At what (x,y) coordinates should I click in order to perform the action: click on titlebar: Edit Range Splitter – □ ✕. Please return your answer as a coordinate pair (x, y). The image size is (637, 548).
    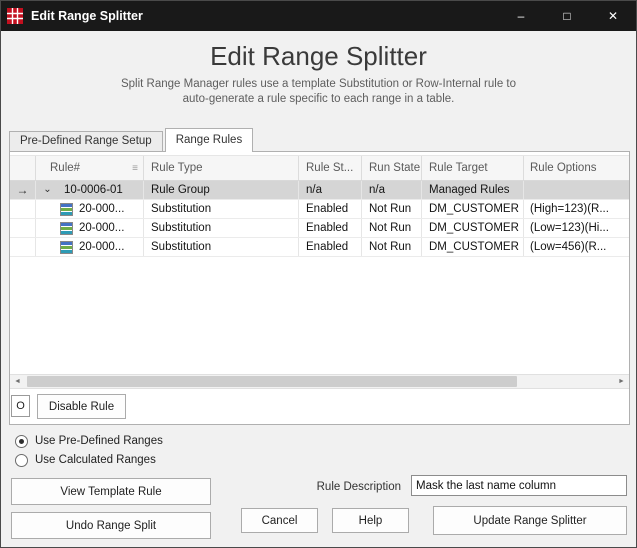
    Looking at the image, I should click on (318, 16).